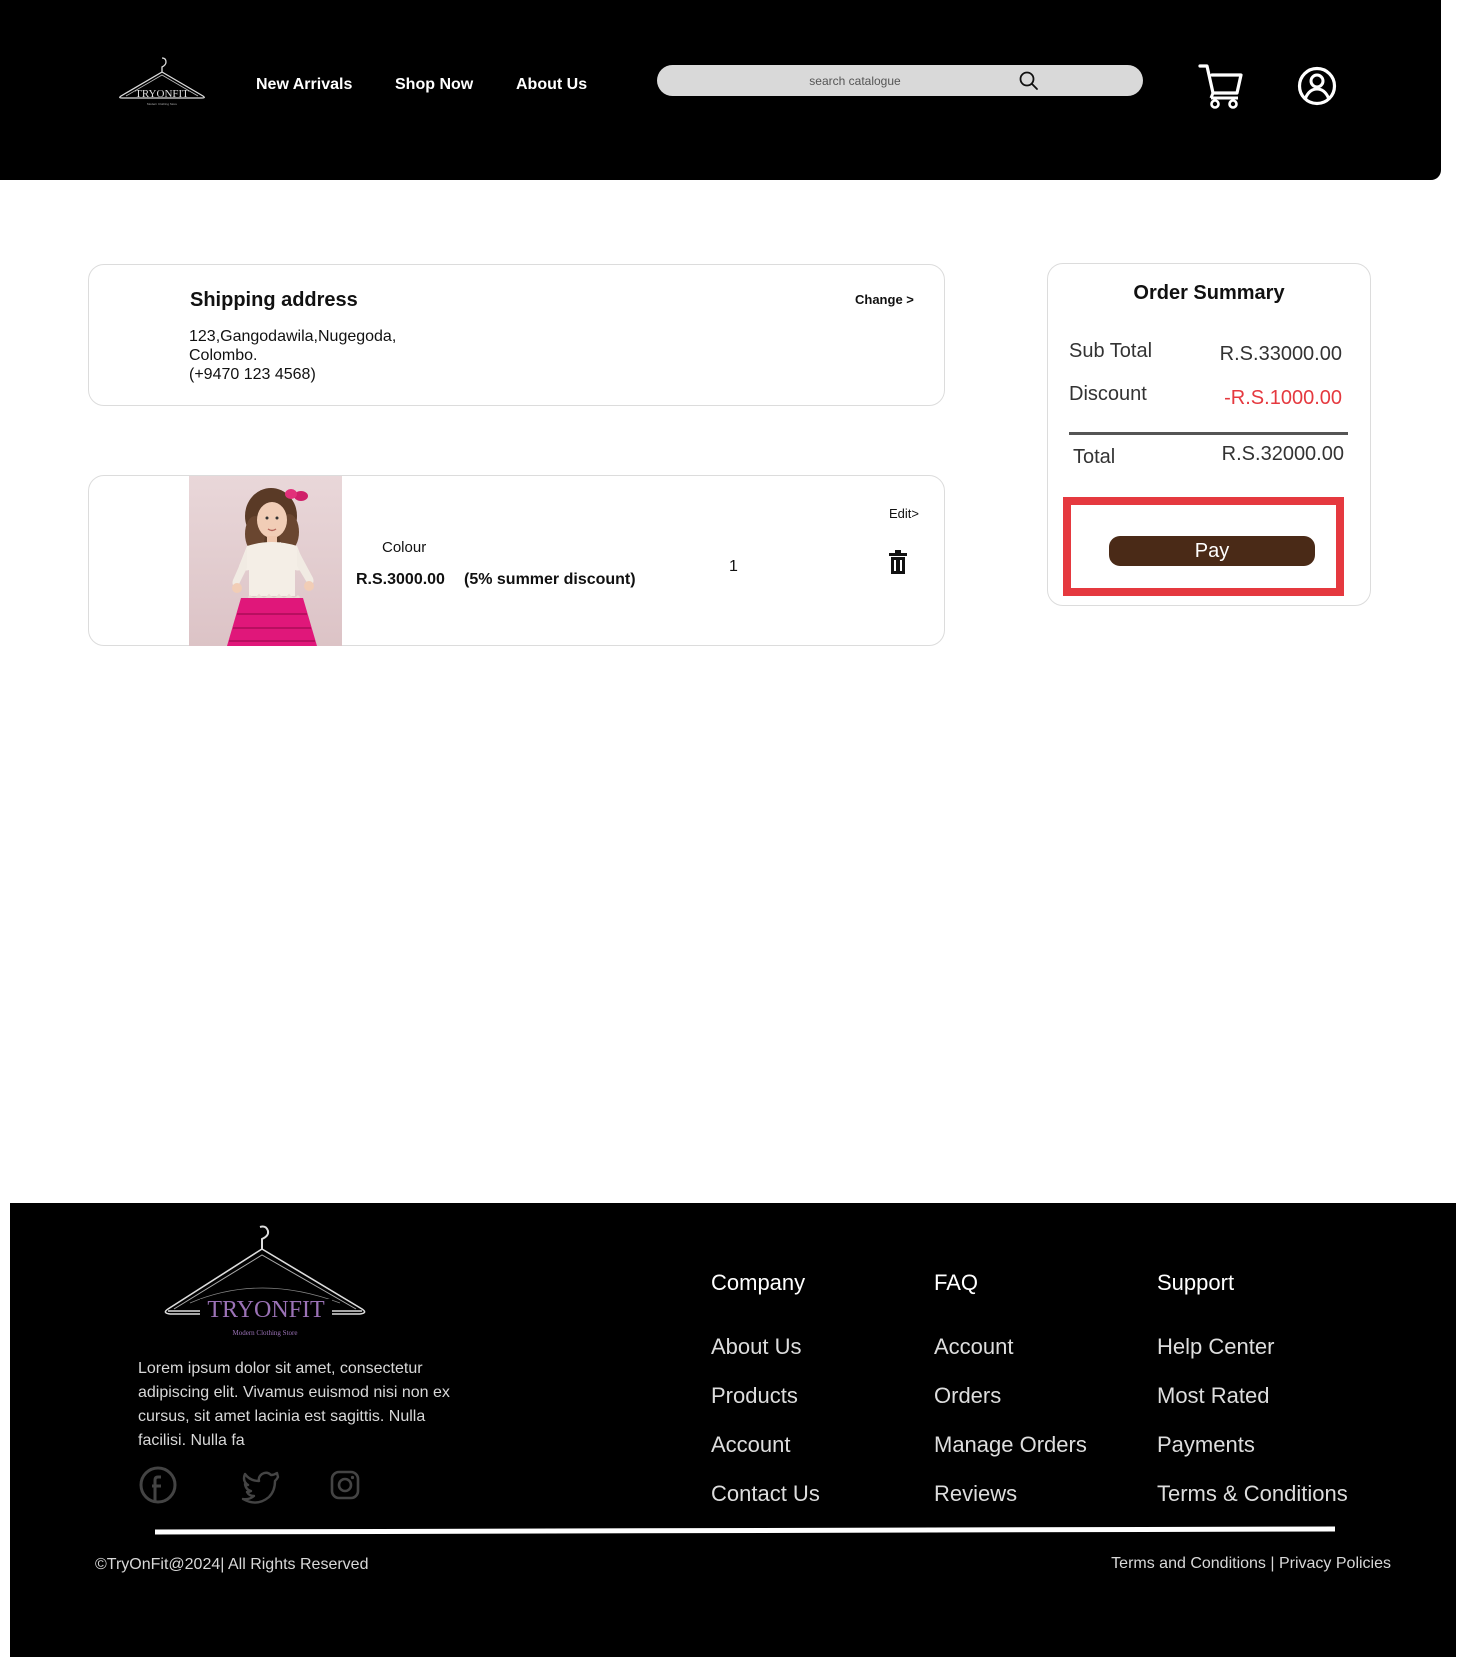 The image size is (1476, 1657). I want to click on discount-value: -R.S.1000.00, so click(1283, 398).